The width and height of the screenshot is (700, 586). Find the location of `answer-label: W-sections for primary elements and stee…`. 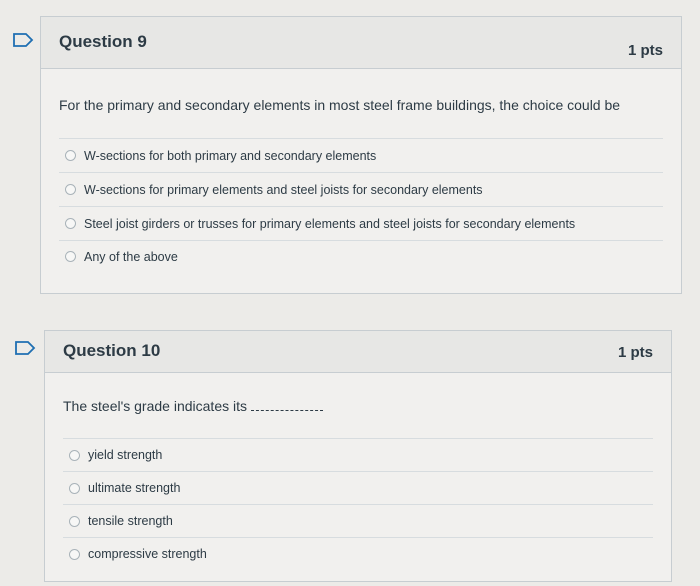

answer-label: W-sections for primary elements and stee… is located at coordinates (283, 189).